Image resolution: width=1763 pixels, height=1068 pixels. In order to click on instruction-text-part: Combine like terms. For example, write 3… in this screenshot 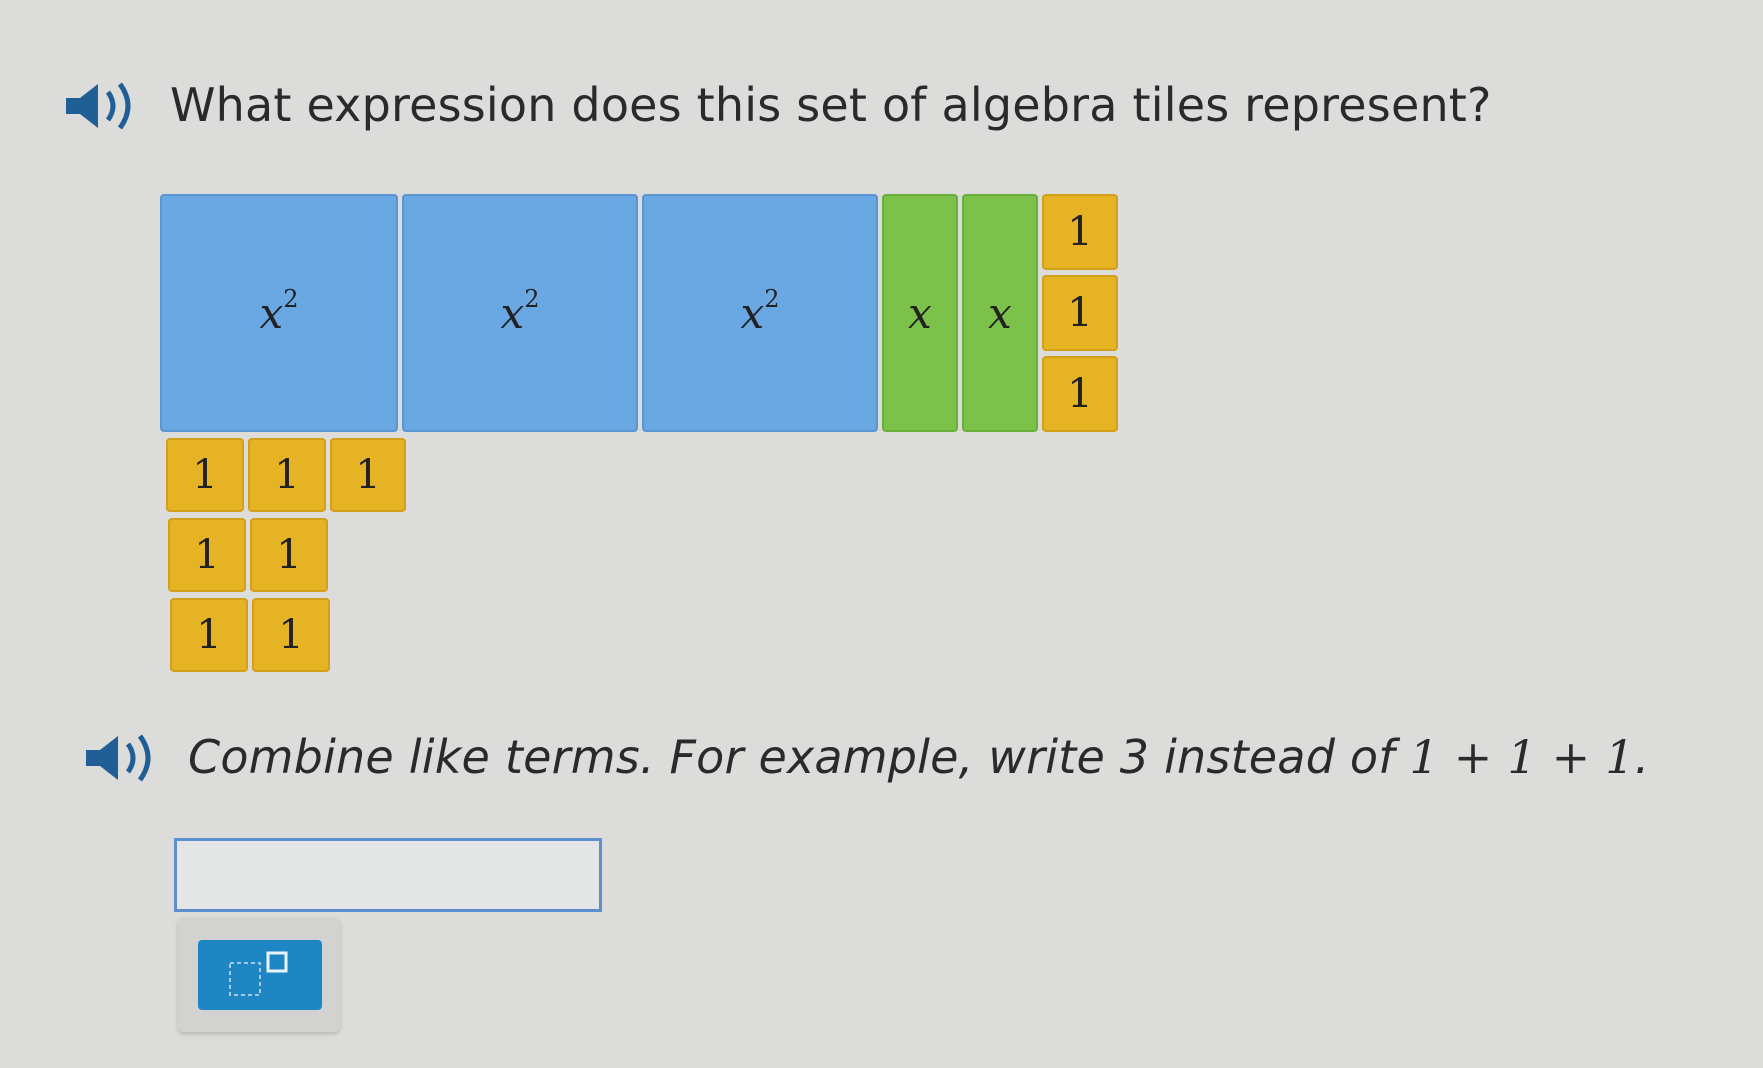, I will do `click(799, 757)`.